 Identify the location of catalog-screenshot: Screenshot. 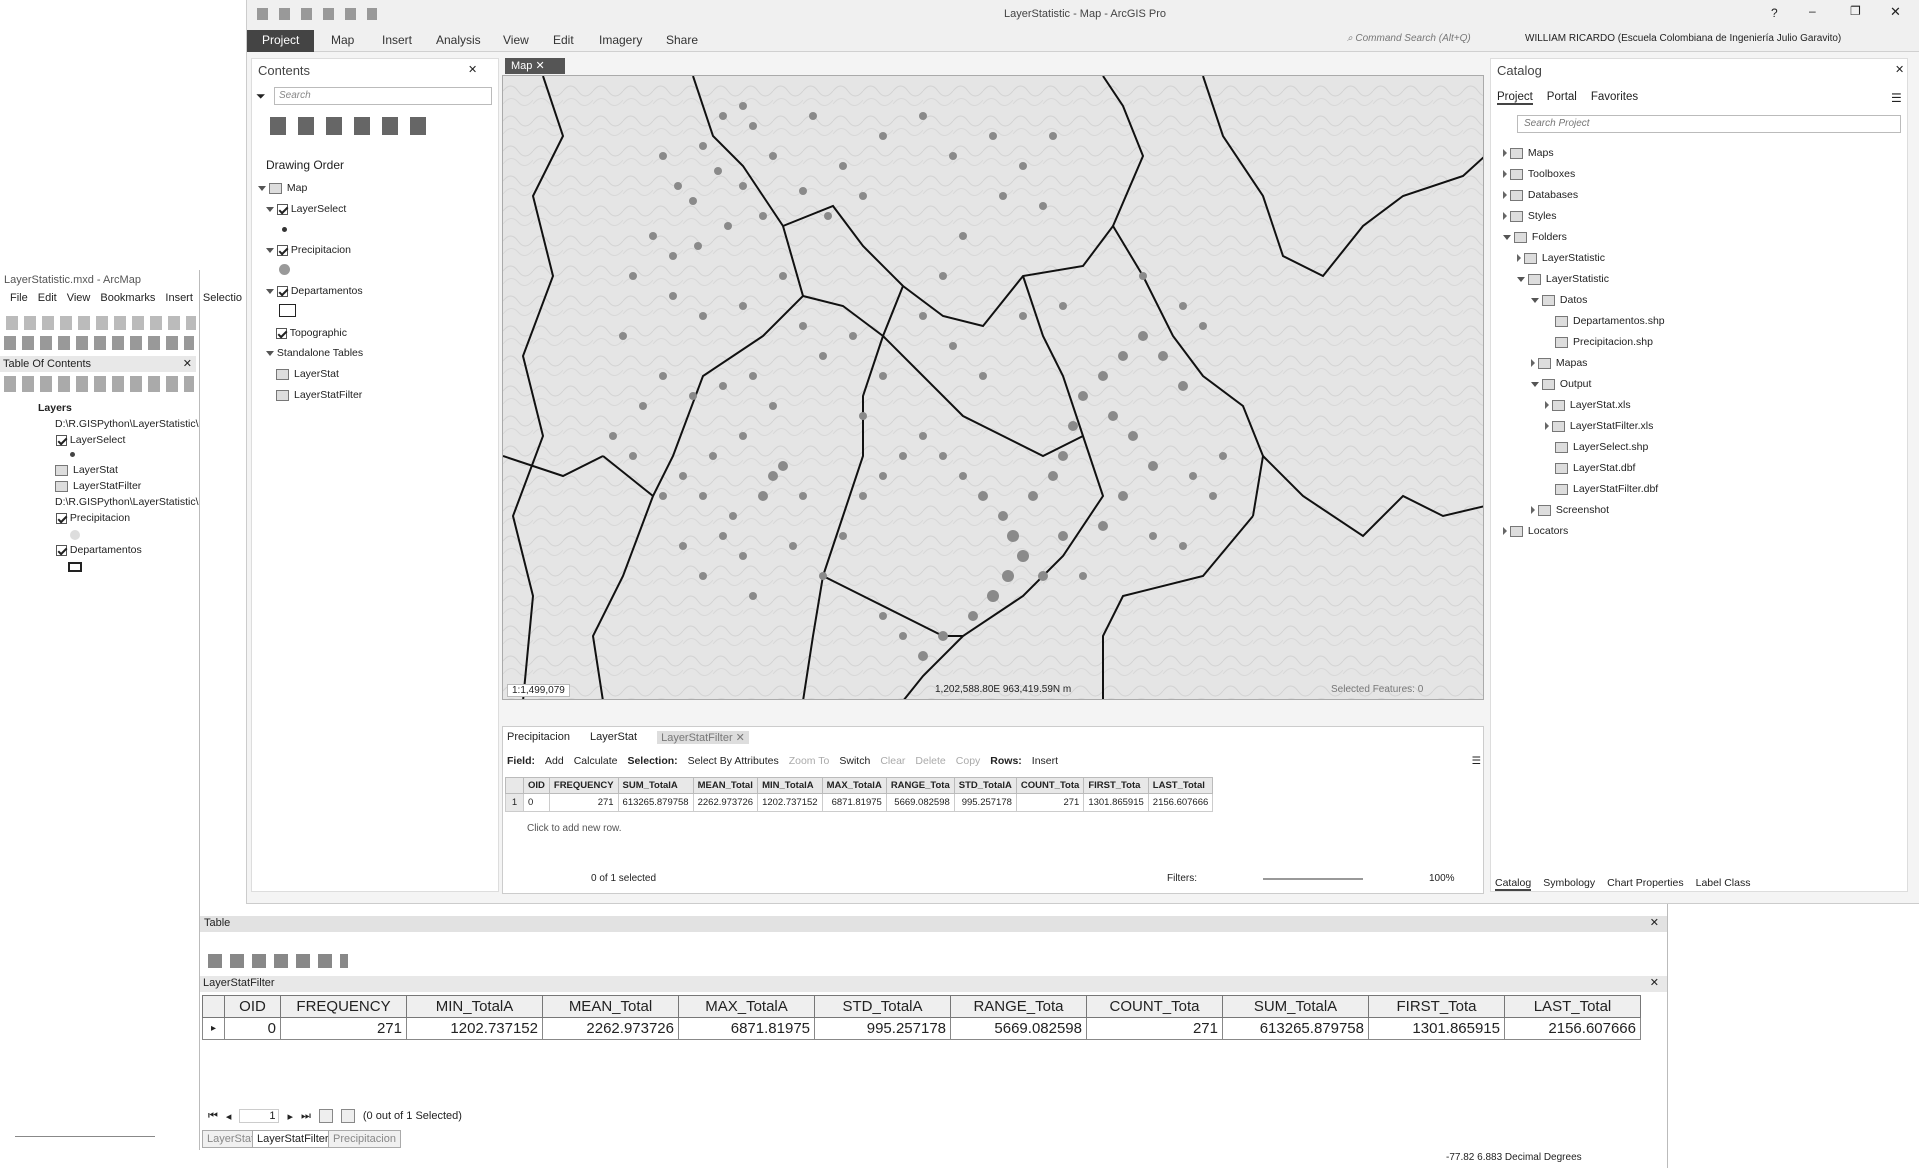
(1570, 510).